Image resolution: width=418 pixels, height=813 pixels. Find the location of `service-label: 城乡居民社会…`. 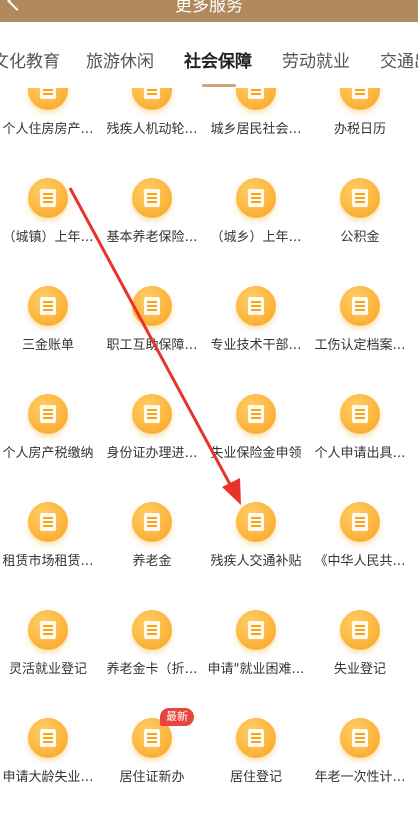

service-label: 城乡居民社会… is located at coordinates (256, 129).